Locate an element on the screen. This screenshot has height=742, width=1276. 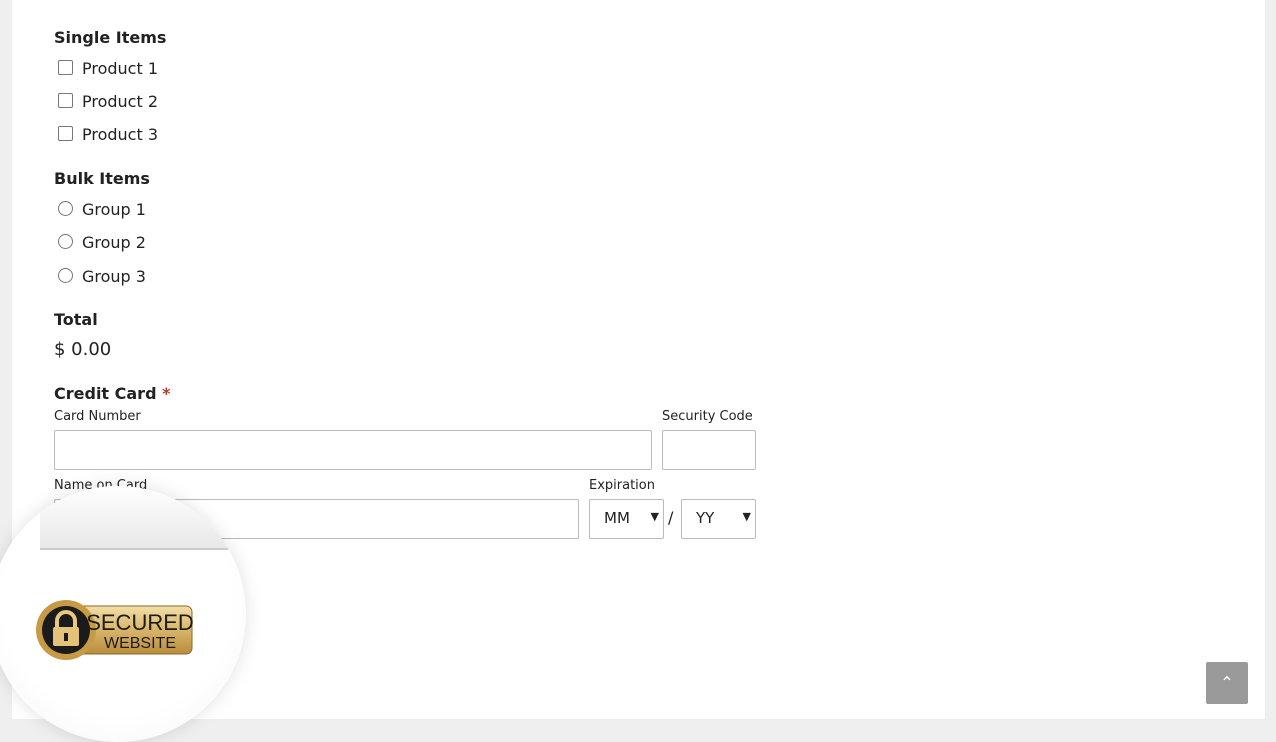
bulk-items-heading: Bulk Items is located at coordinates (102, 178).